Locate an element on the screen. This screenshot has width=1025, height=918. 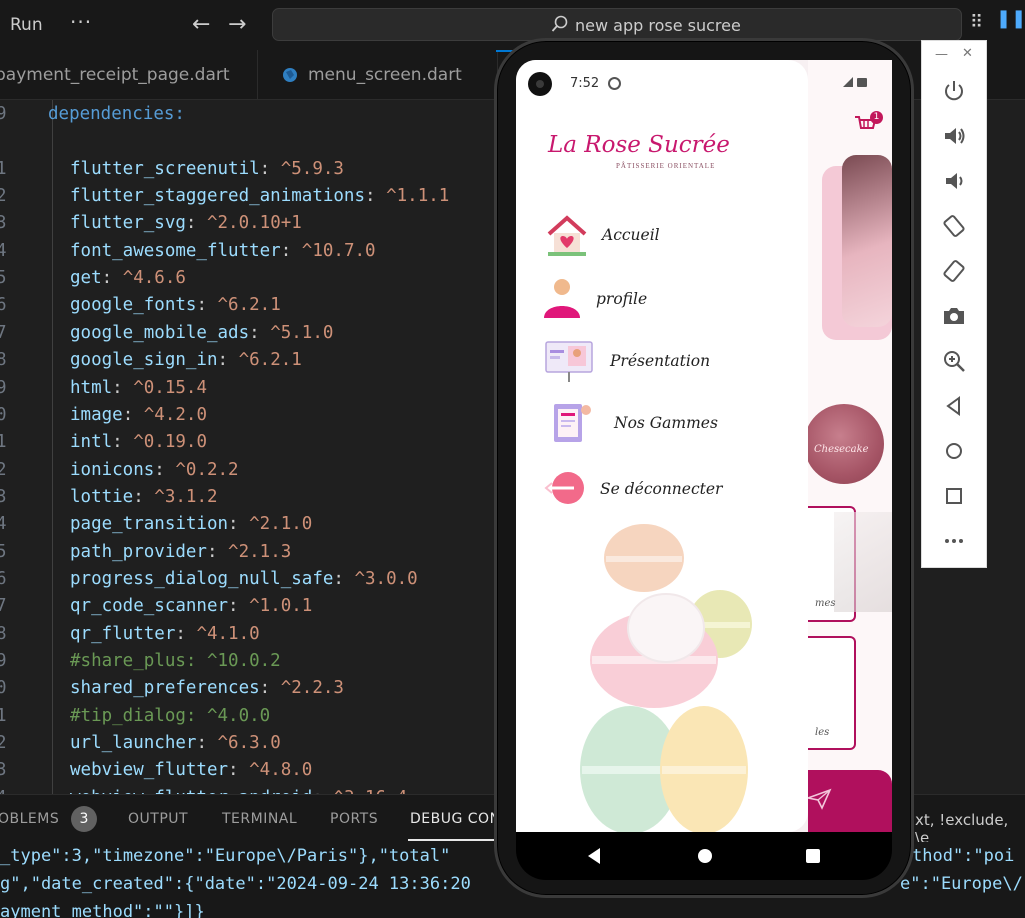
console-line: e":"Europe\/ is located at coordinates (961, 884).